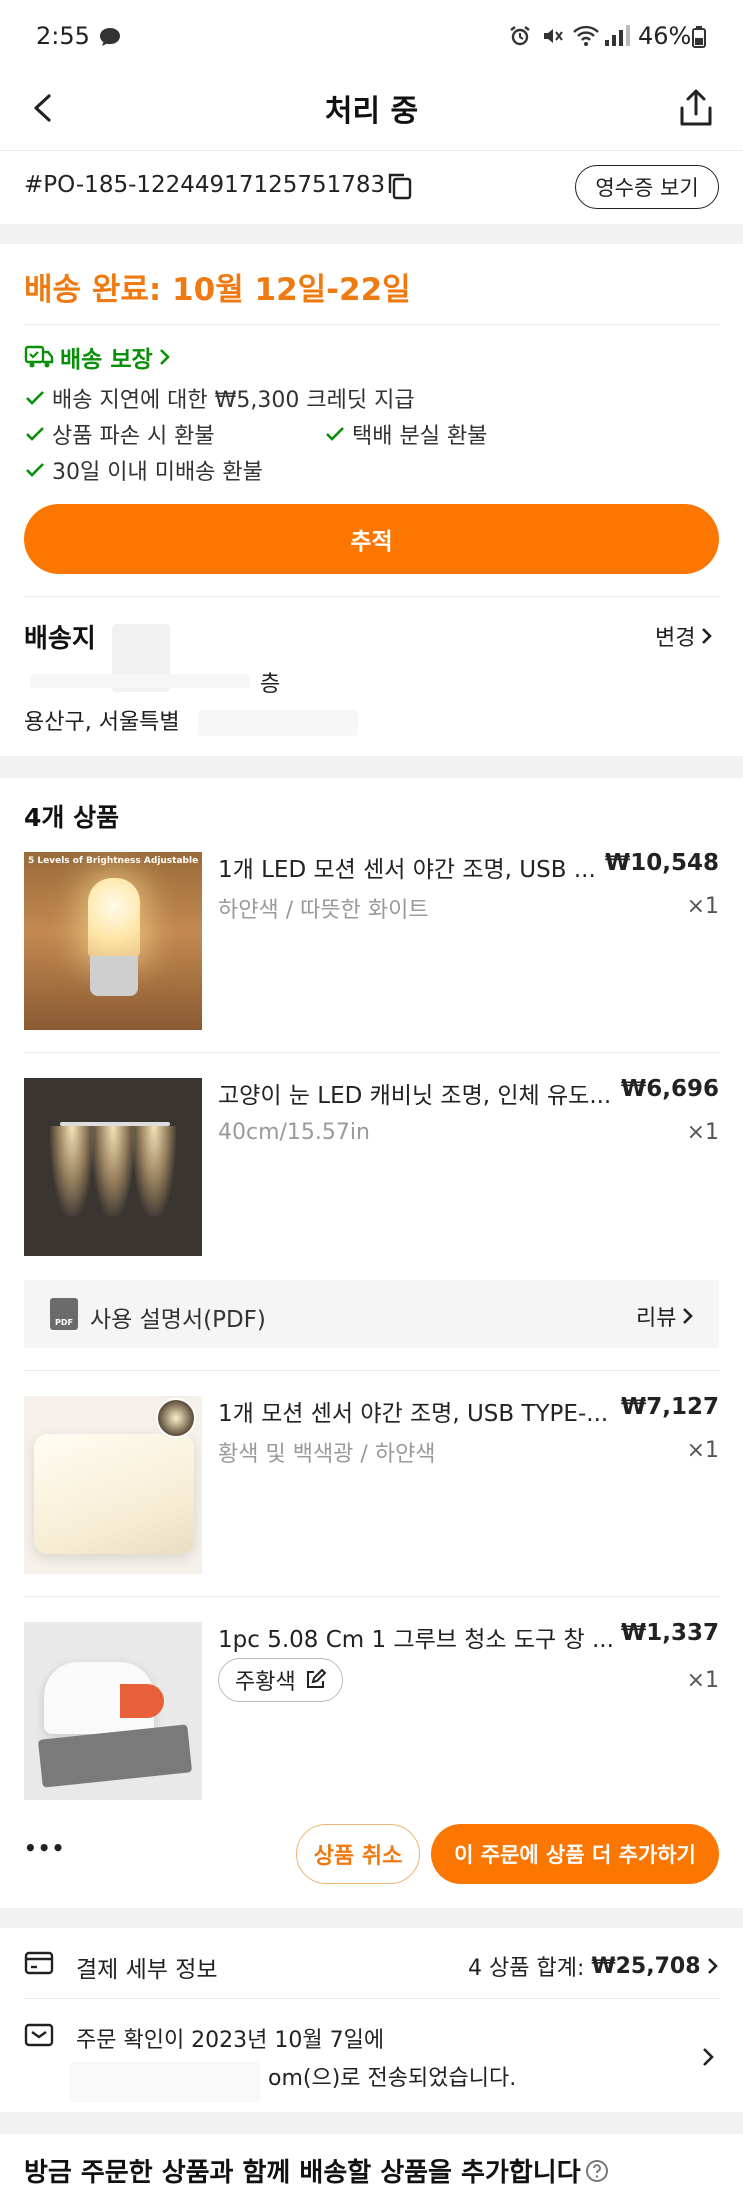 This screenshot has height=2203, width=743. I want to click on product-price: ₩10,548, so click(661, 863).